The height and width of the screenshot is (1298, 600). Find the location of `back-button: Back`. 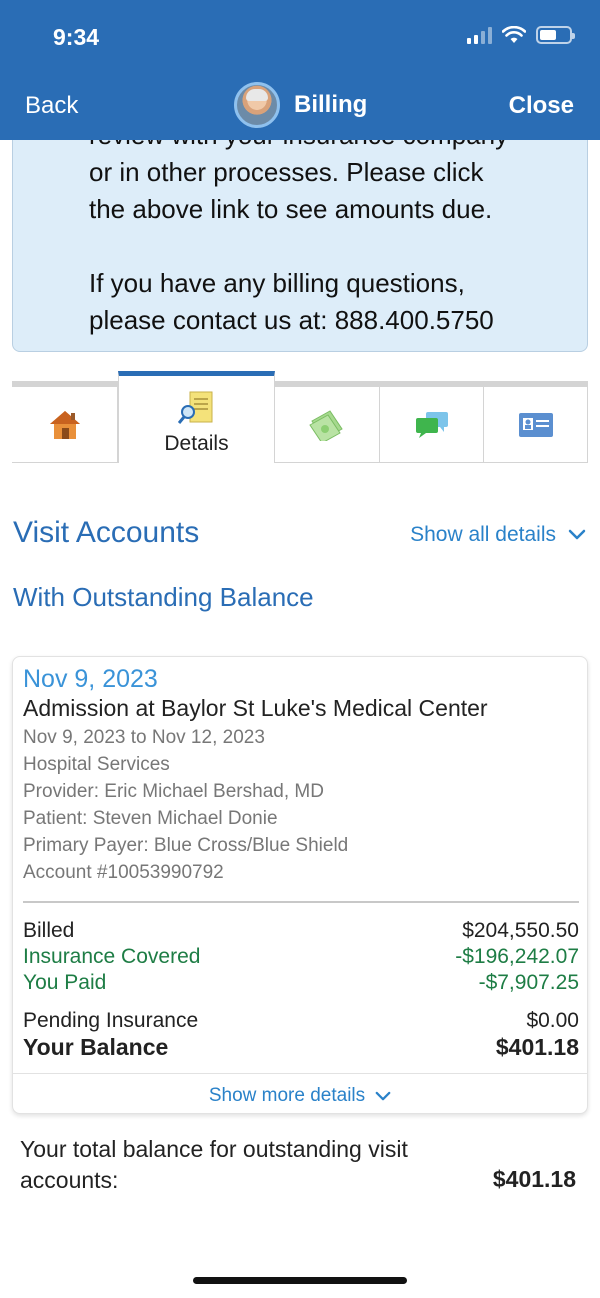

back-button: Back is located at coordinates (51, 106).